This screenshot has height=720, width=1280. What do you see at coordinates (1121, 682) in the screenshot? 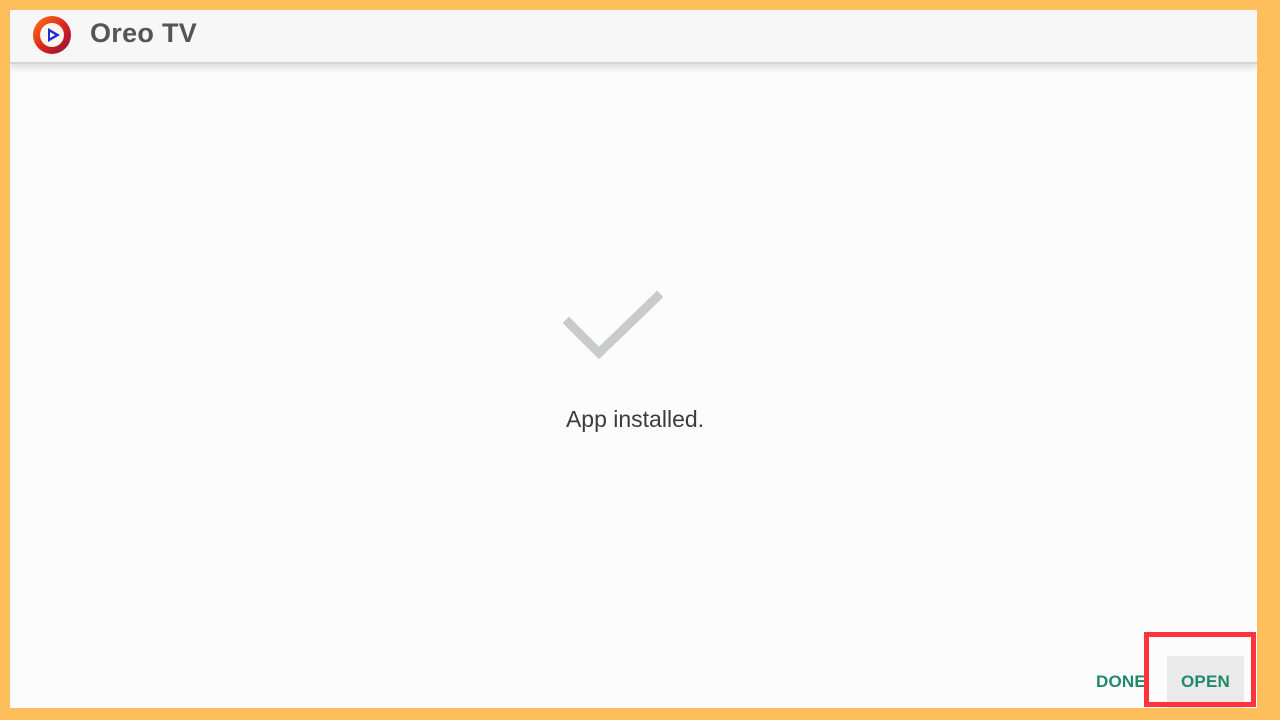
I see `done-button: DONE` at bounding box center [1121, 682].